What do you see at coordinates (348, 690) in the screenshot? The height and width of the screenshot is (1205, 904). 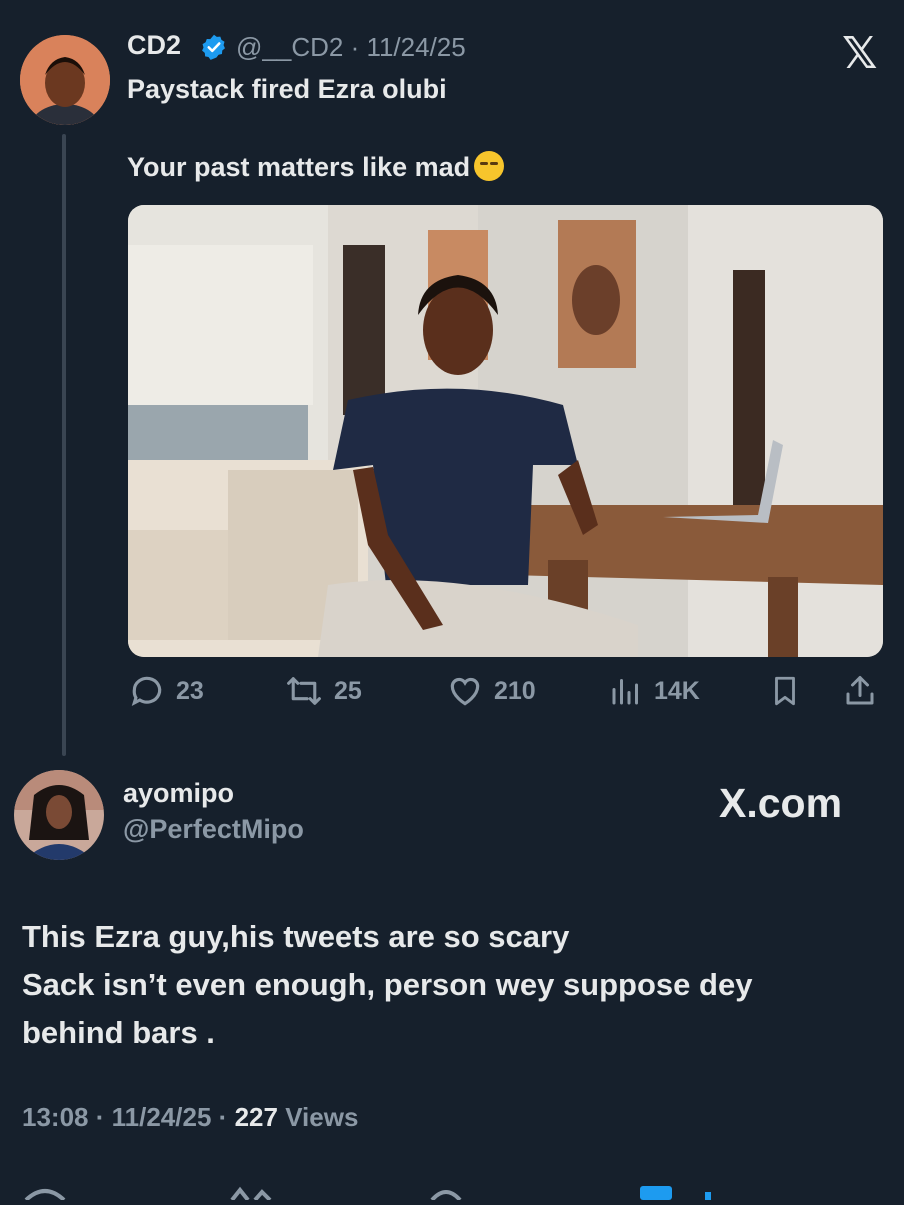 I see `repost-count: 25` at bounding box center [348, 690].